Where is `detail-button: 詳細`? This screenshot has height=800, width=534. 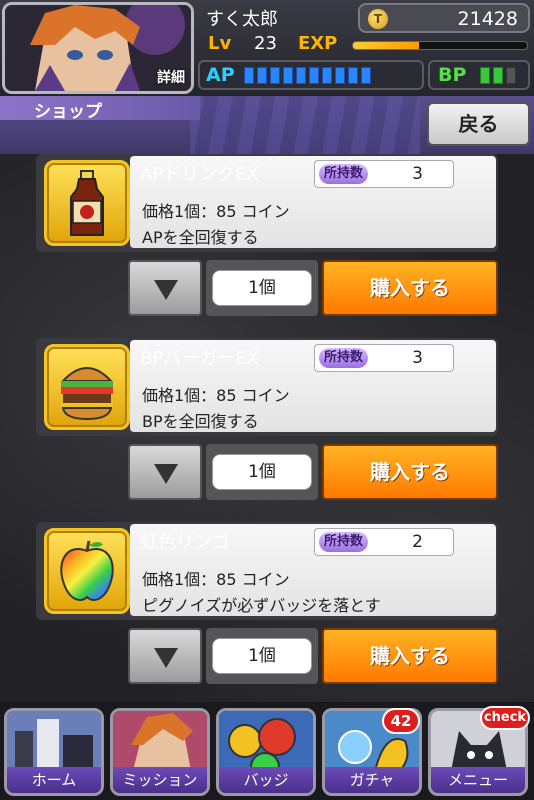 detail-button: 詳細 is located at coordinates (171, 77).